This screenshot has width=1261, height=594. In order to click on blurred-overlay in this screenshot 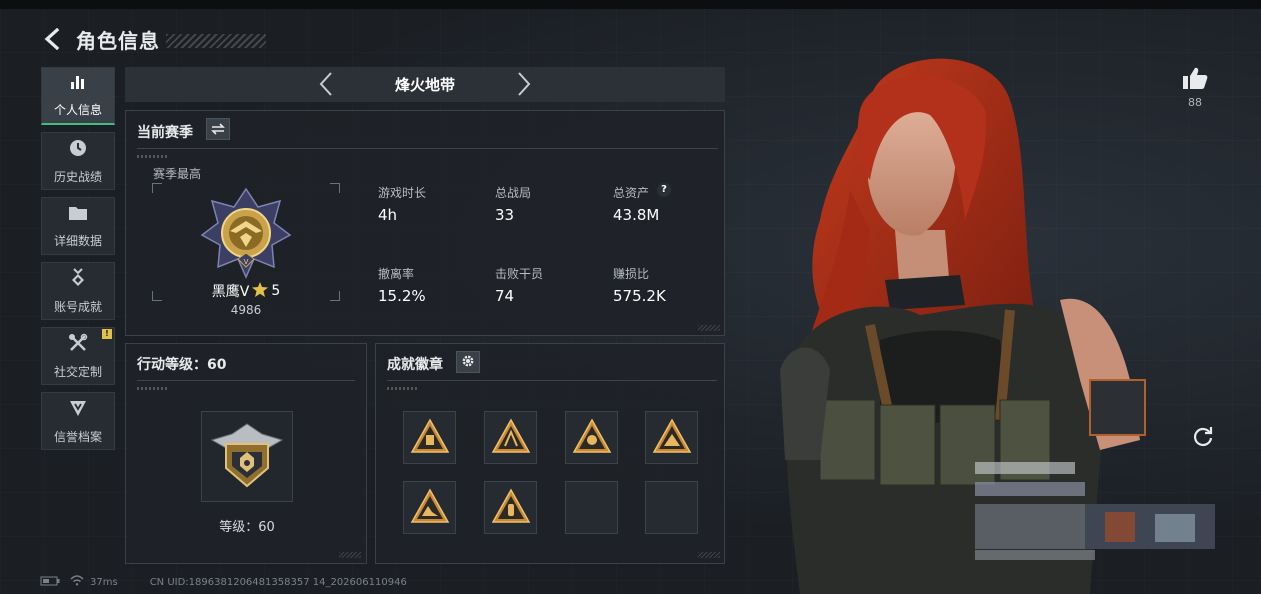, I will do `click(1095, 512)`.